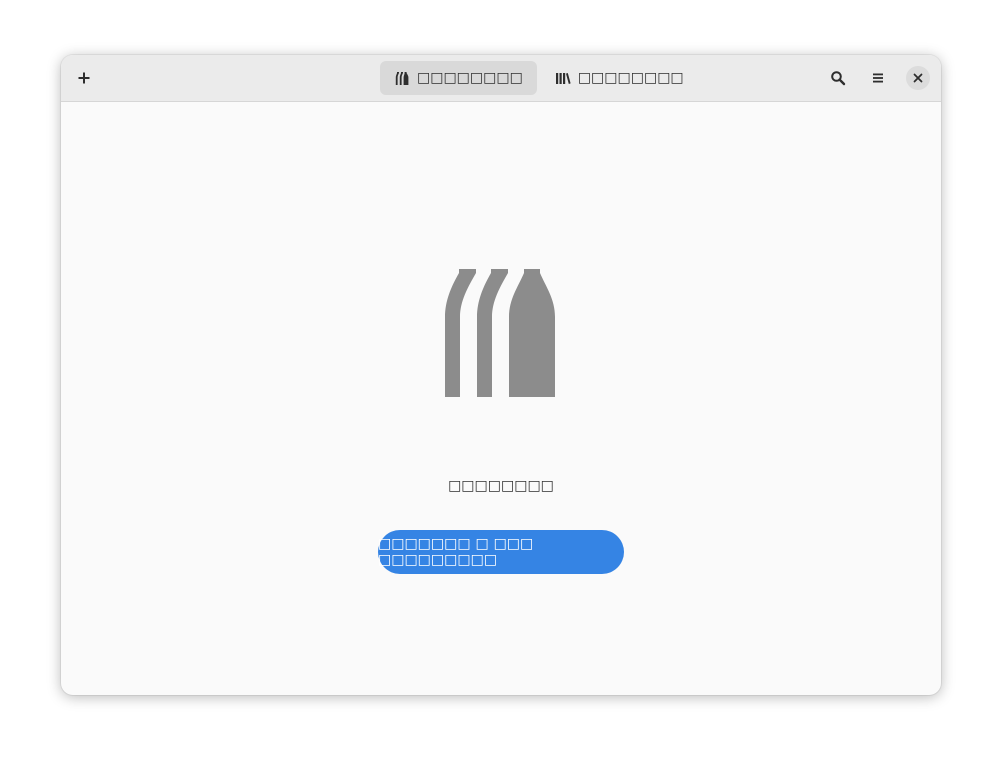 The height and width of the screenshot is (762, 1002). I want to click on create-bottle-button: □□□□□□□ □ □□□ □□□□□□□□□, so click(501, 552).